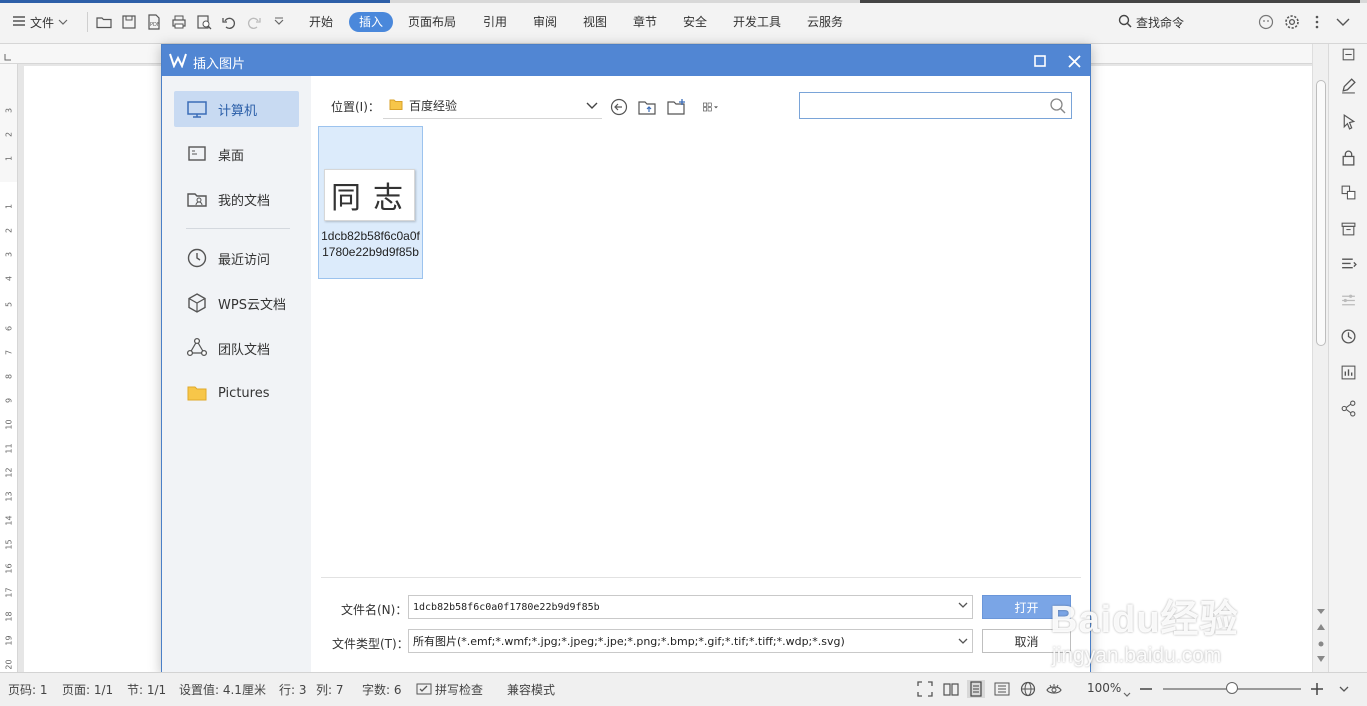  I want to click on cancel-button: 取消, so click(1026, 641).